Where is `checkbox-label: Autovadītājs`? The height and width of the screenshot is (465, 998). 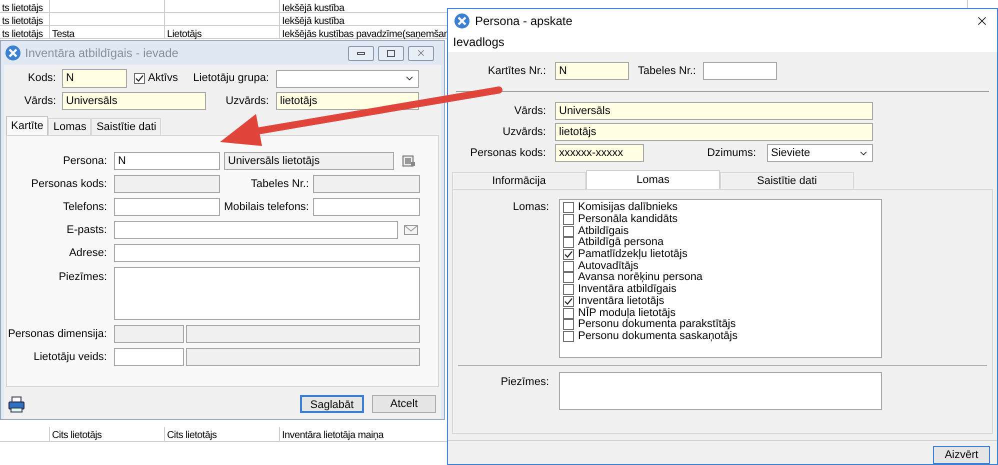 checkbox-label: Autovadītājs is located at coordinates (608, 266).